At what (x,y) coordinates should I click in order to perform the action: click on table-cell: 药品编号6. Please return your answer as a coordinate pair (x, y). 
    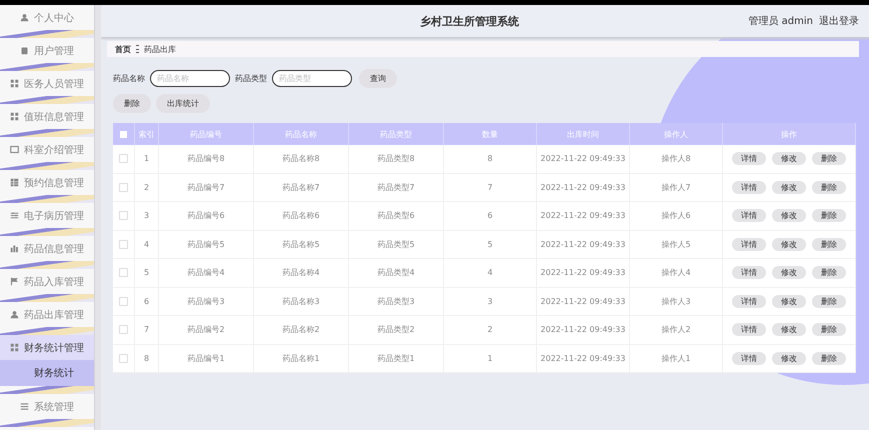
    Looking at the image, I should click on (206, 216).